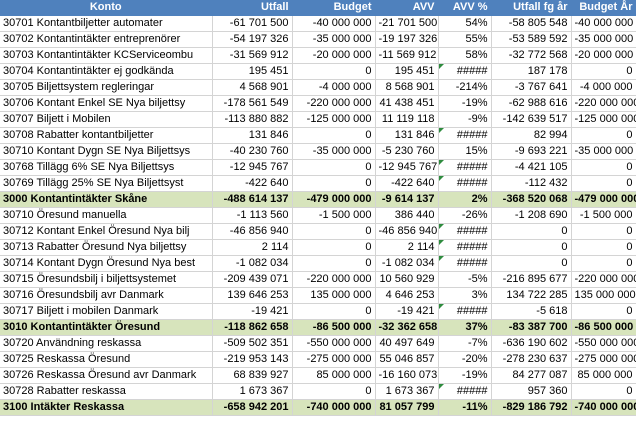 Image resolution: width=636 pixels, height=422 pixels. Describe the element at coordinates (603, 296) in the screenshot. I see `budget-ar-cell: 135 000 000` at that location.